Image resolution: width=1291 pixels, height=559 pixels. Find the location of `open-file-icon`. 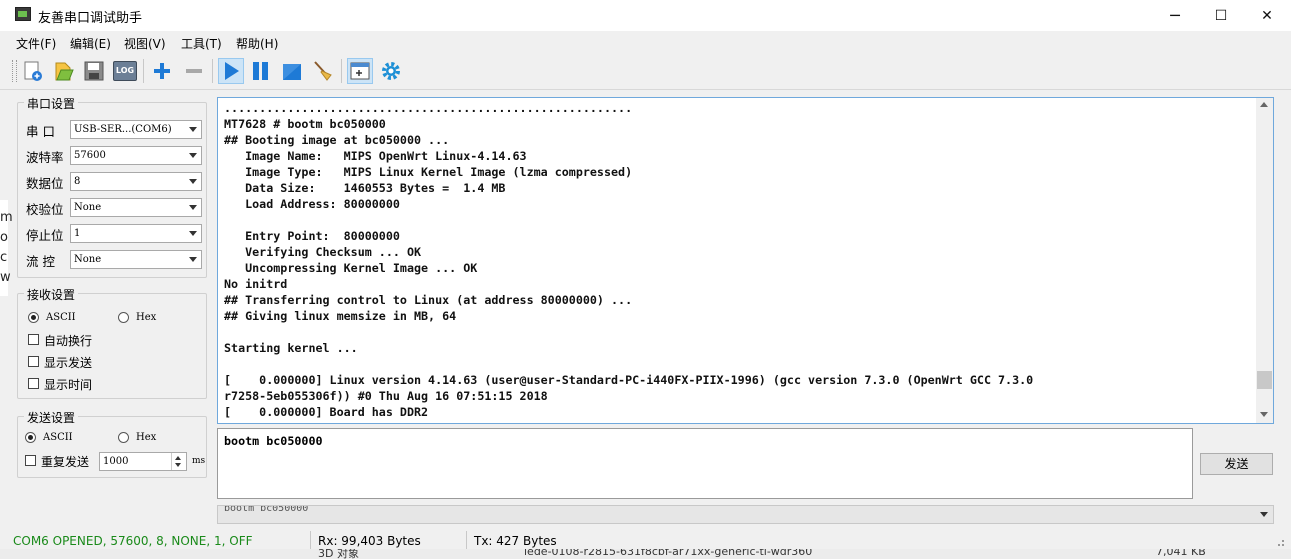

open-file-icon is located at coordinates (64, 71).